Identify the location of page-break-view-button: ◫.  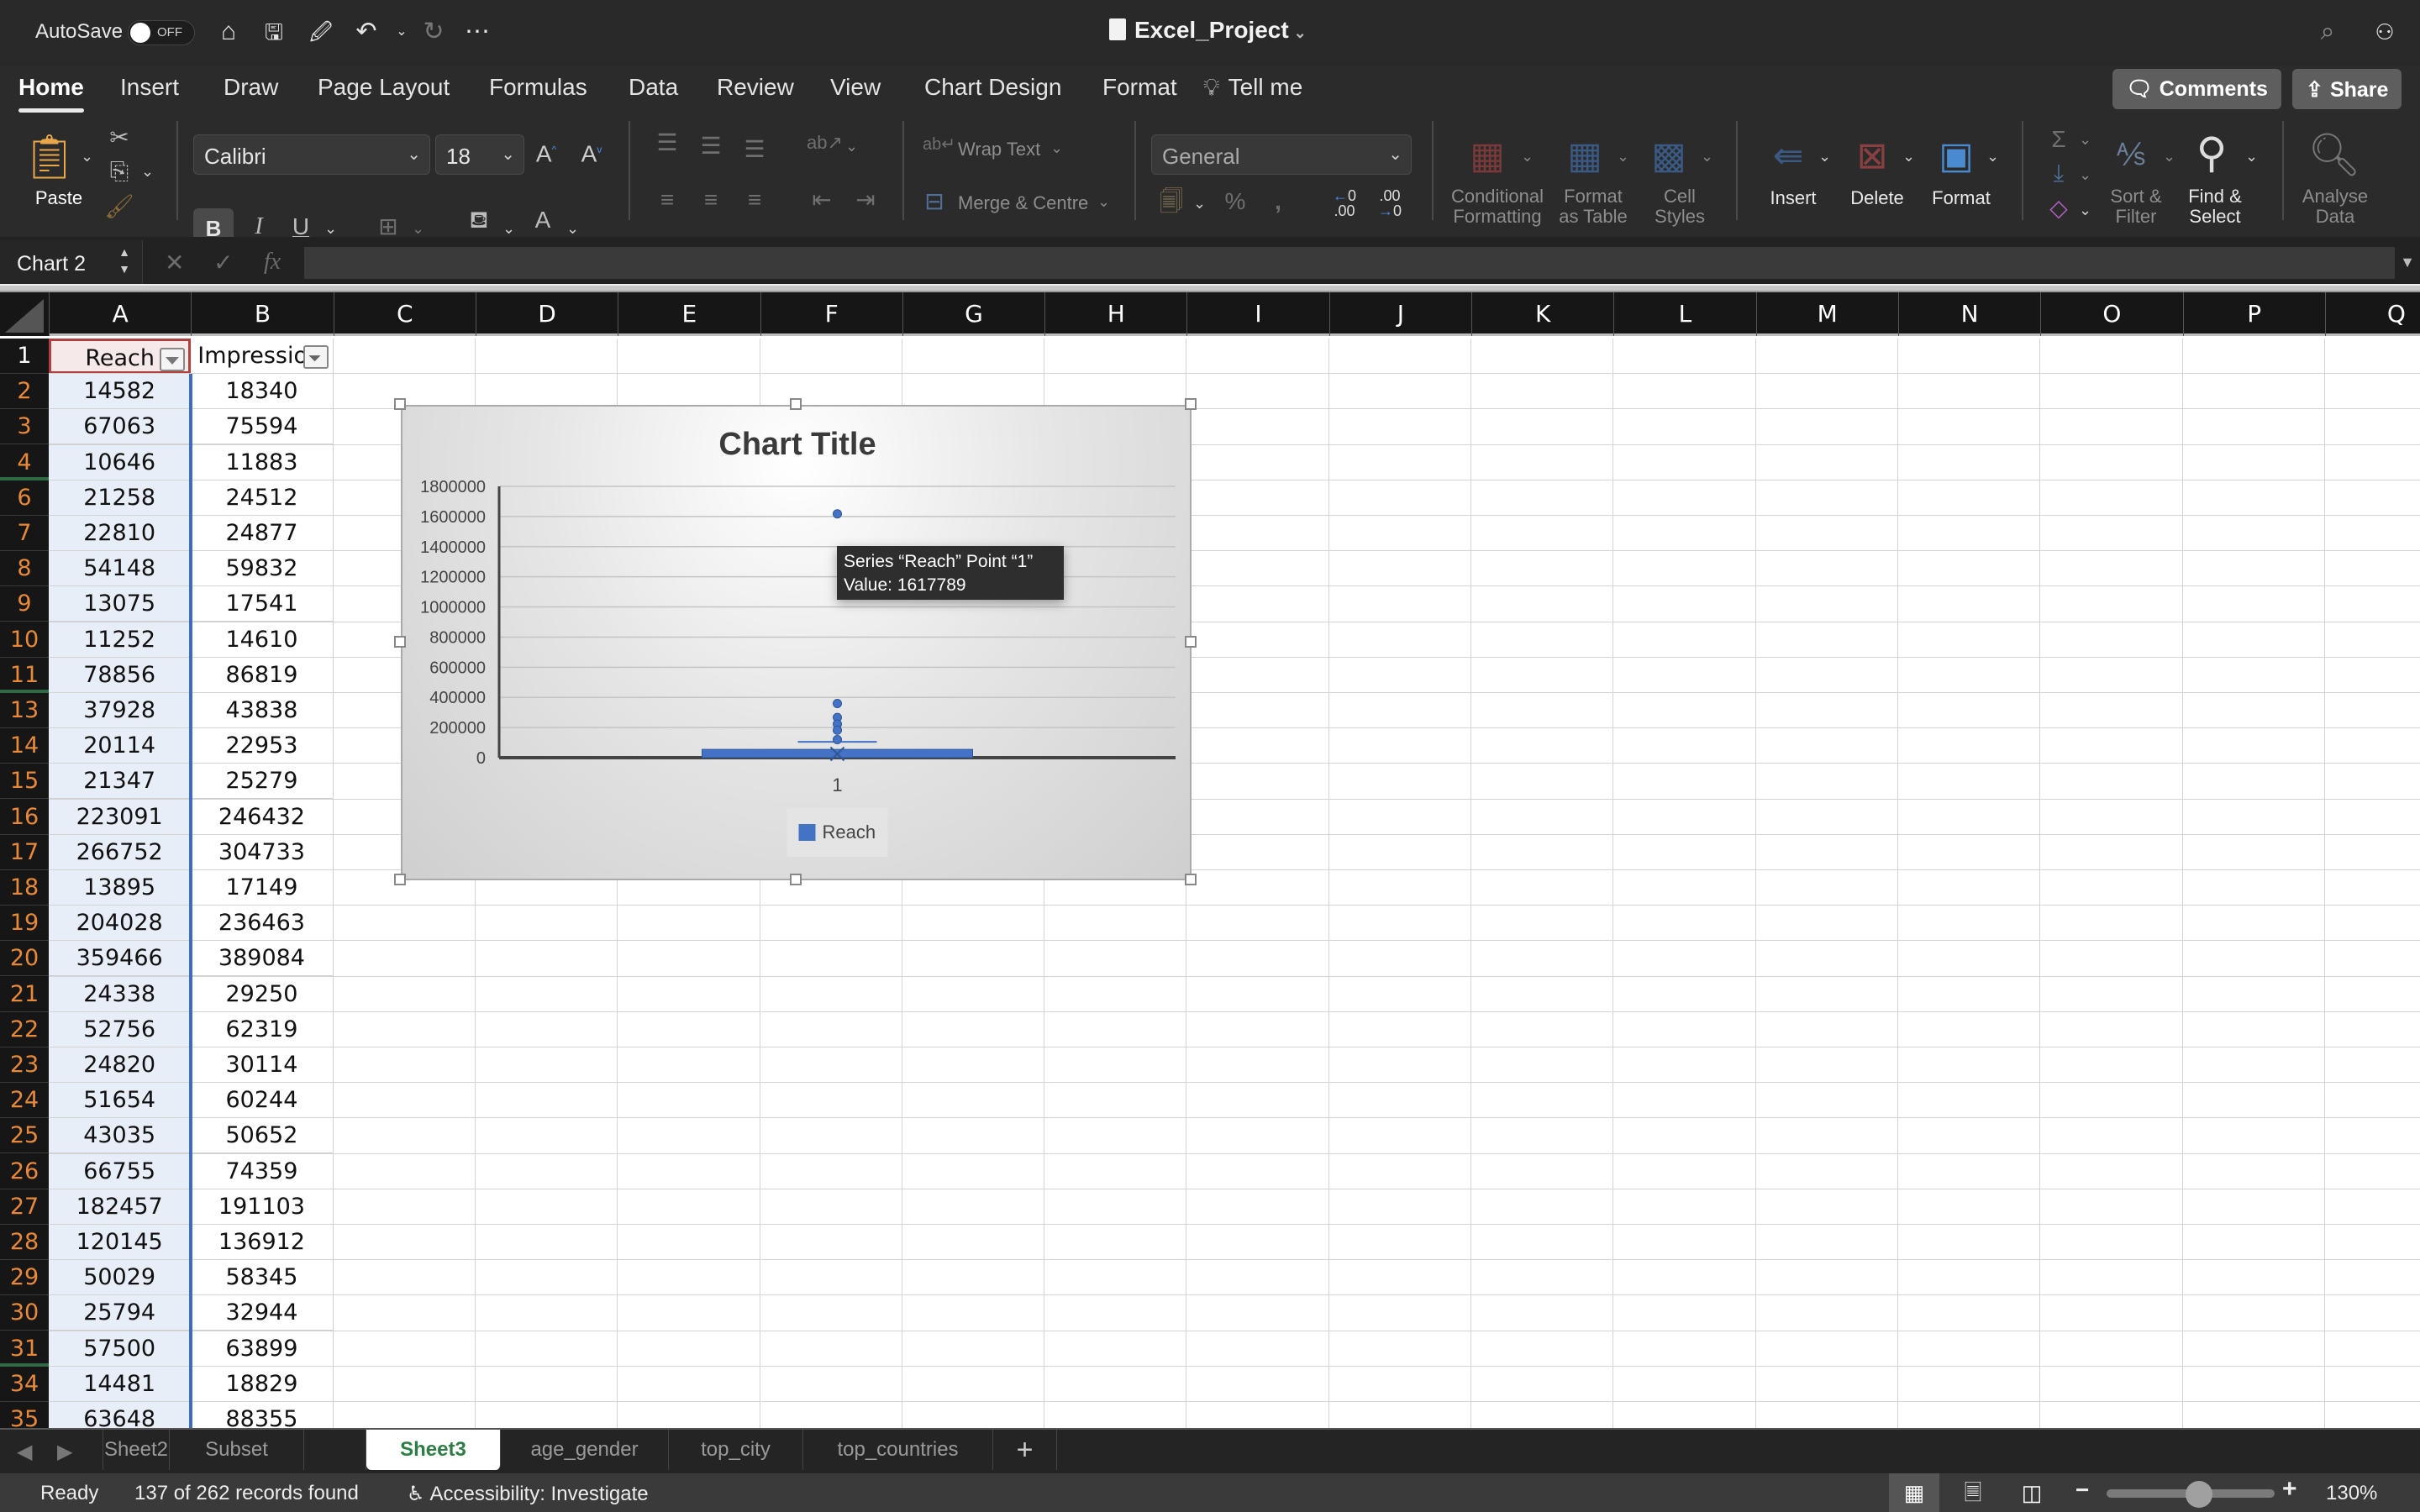
(2032, 1492).